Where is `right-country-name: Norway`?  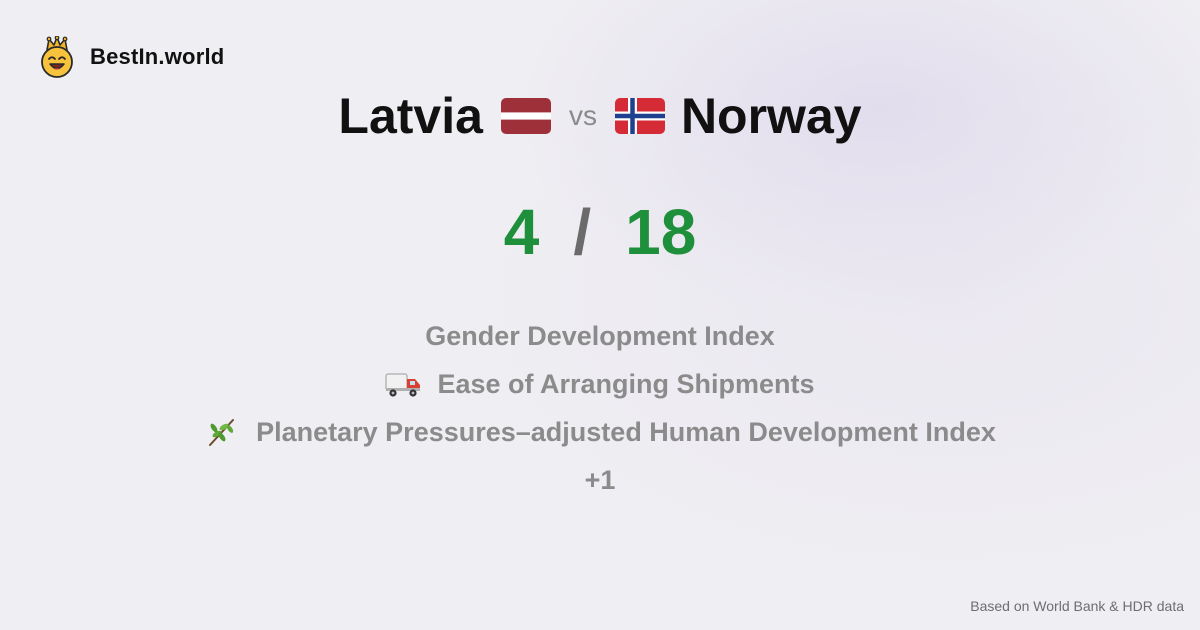
right-country-name: Norway is located at coordinates (771, 116).